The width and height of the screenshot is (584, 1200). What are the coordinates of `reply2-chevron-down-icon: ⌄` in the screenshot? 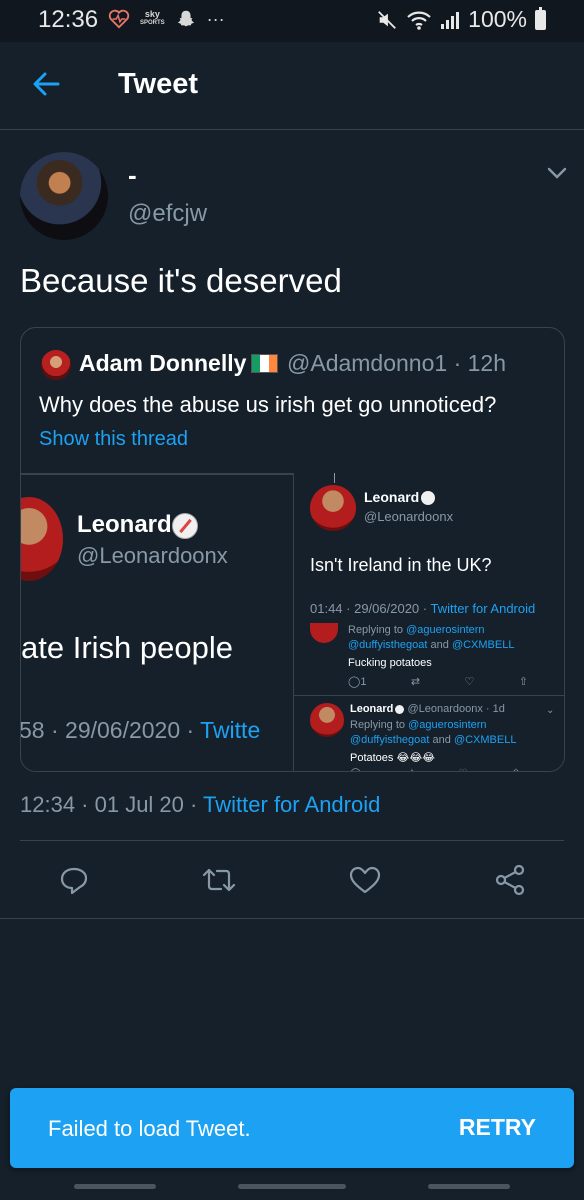 It's located at (550, 710).